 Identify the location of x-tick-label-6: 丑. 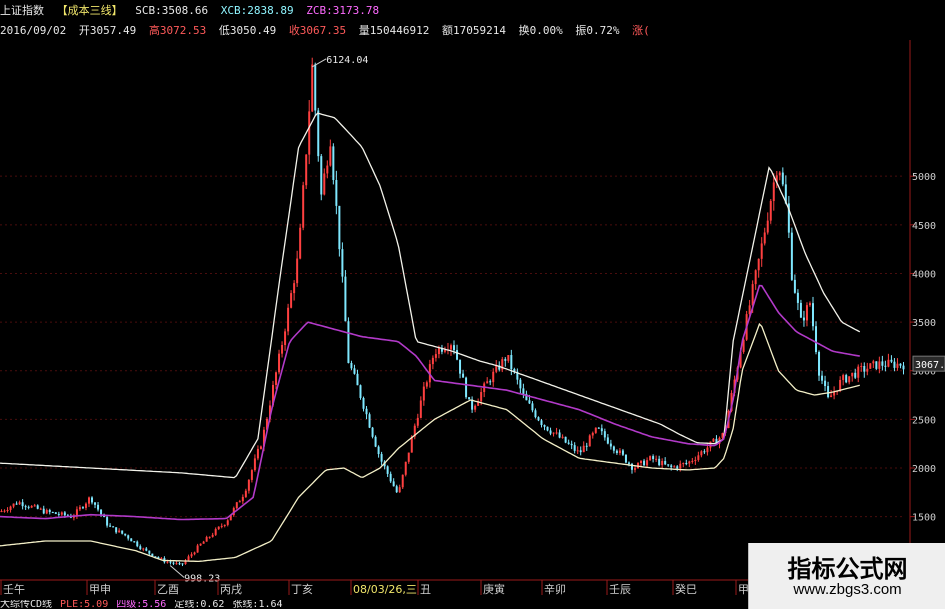
(425, 589).